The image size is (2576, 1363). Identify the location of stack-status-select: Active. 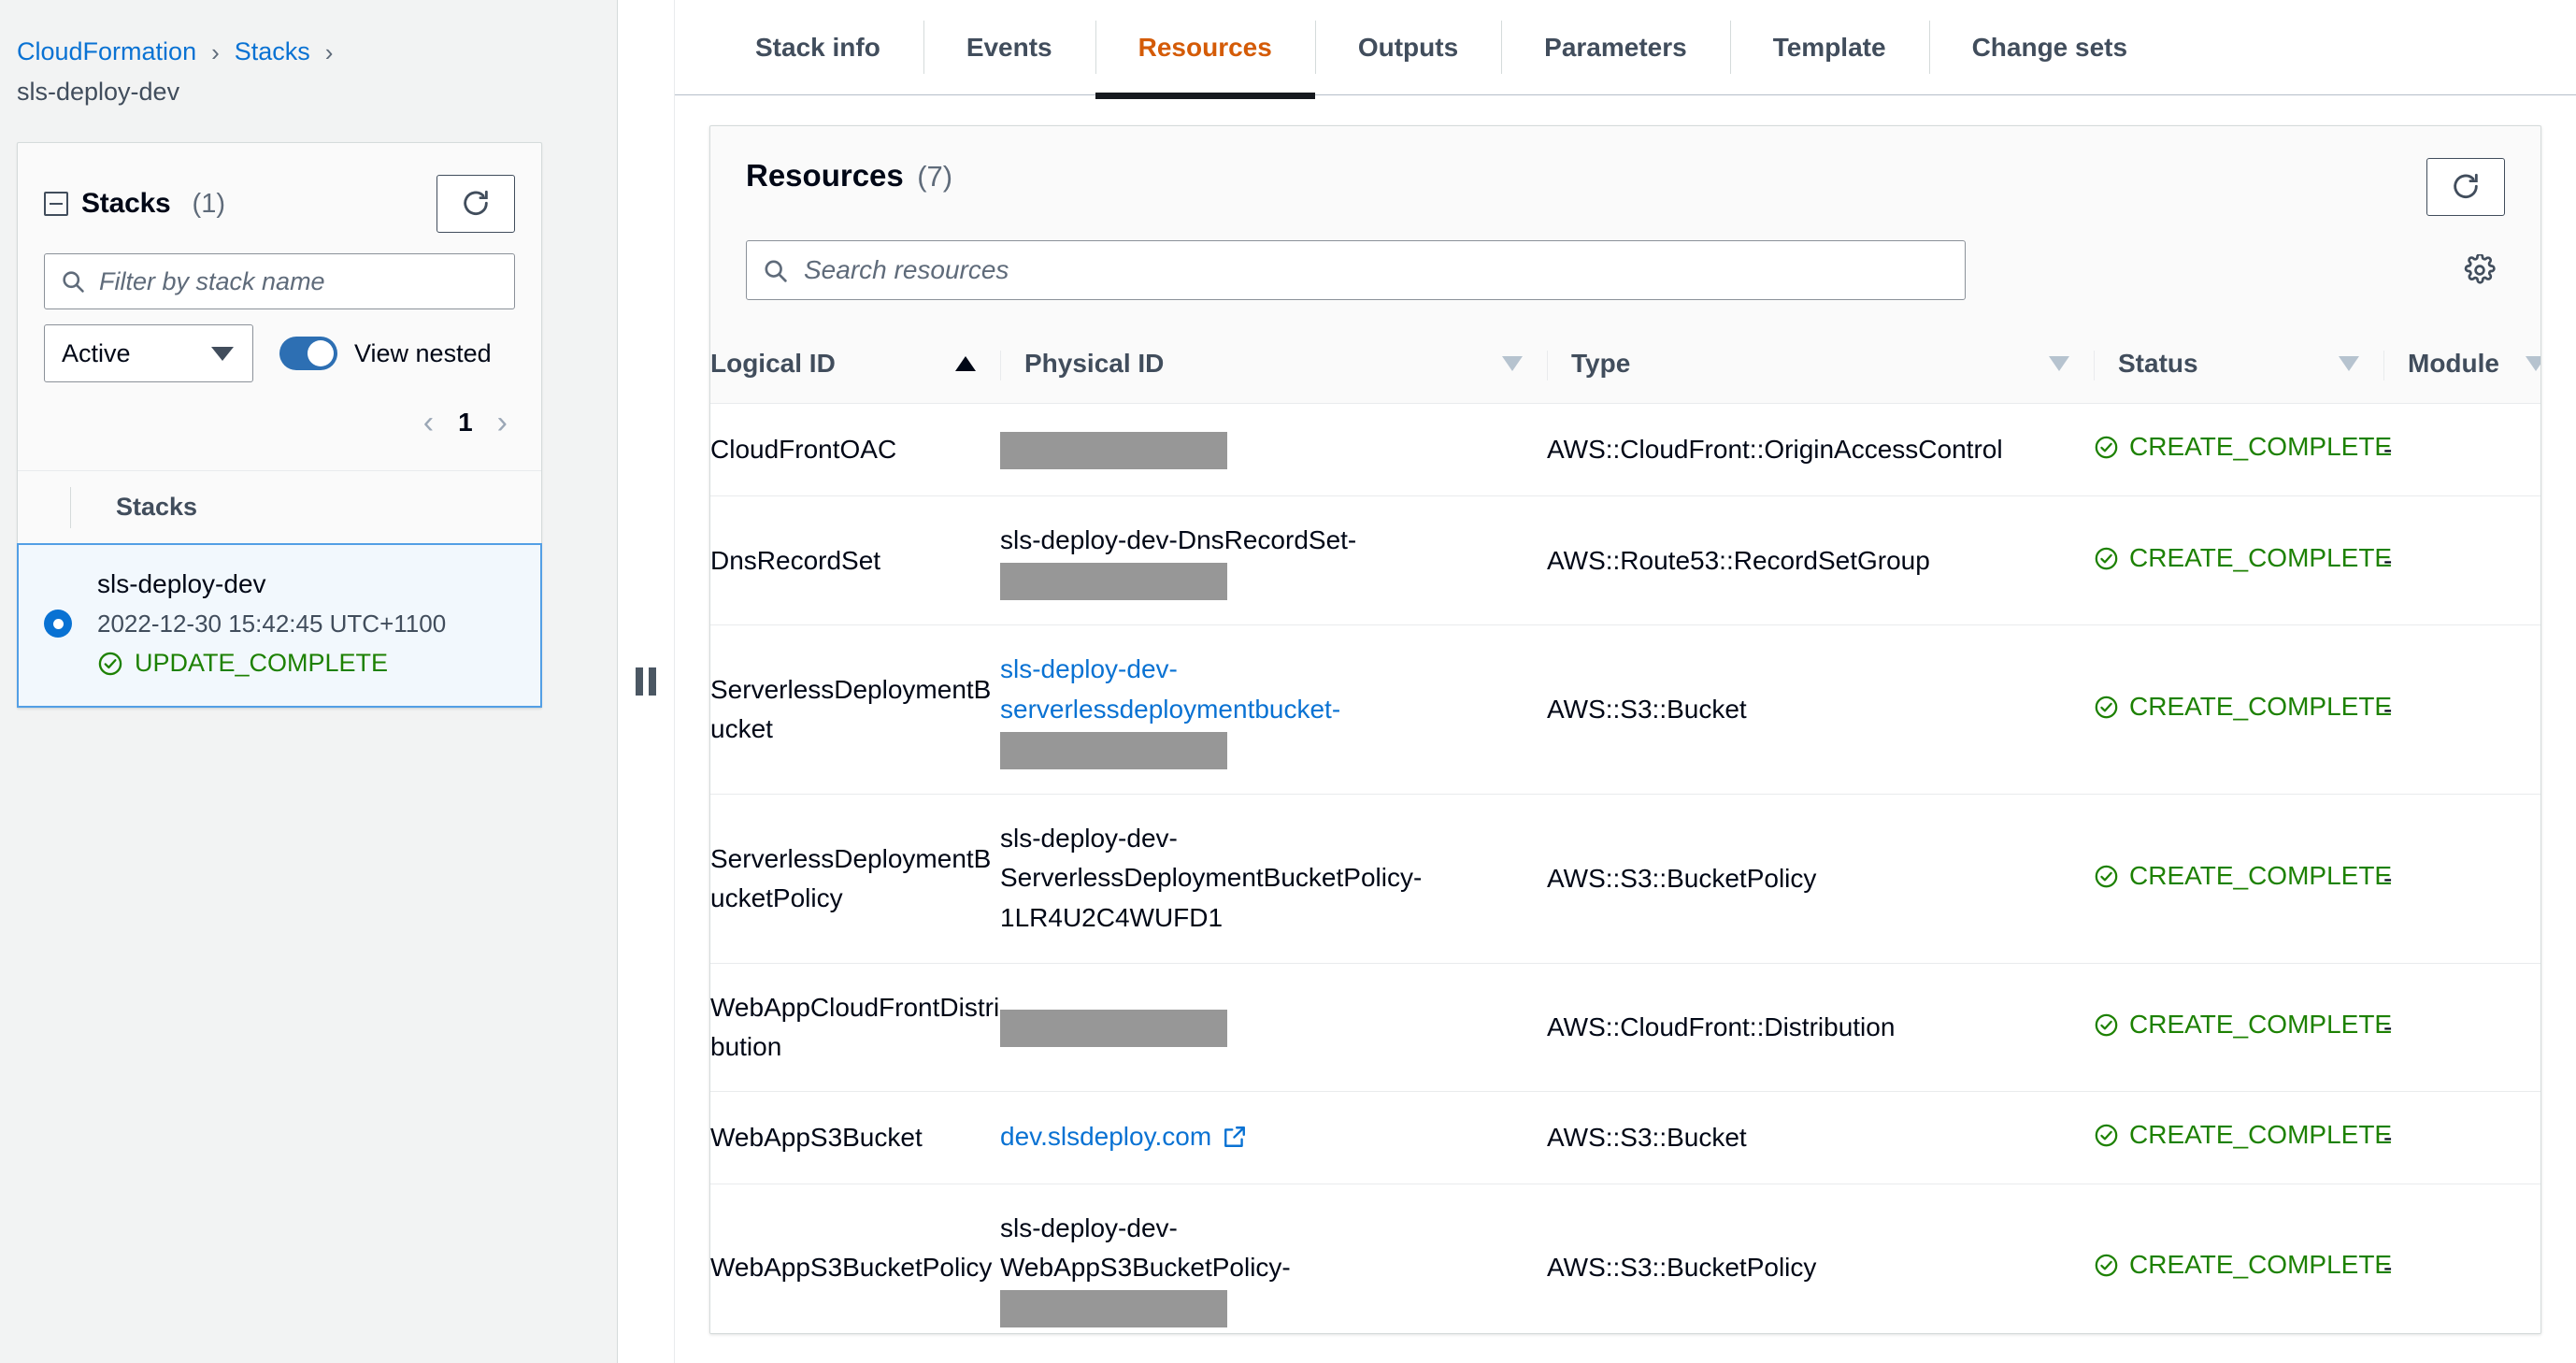
(148, 353).